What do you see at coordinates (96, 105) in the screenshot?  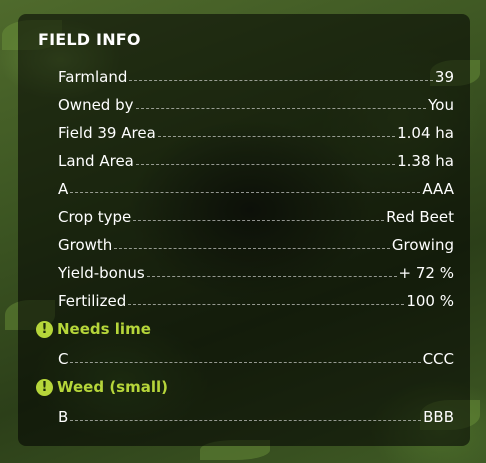 I see `row-label: Owned by` at bounding box center [96, 105].